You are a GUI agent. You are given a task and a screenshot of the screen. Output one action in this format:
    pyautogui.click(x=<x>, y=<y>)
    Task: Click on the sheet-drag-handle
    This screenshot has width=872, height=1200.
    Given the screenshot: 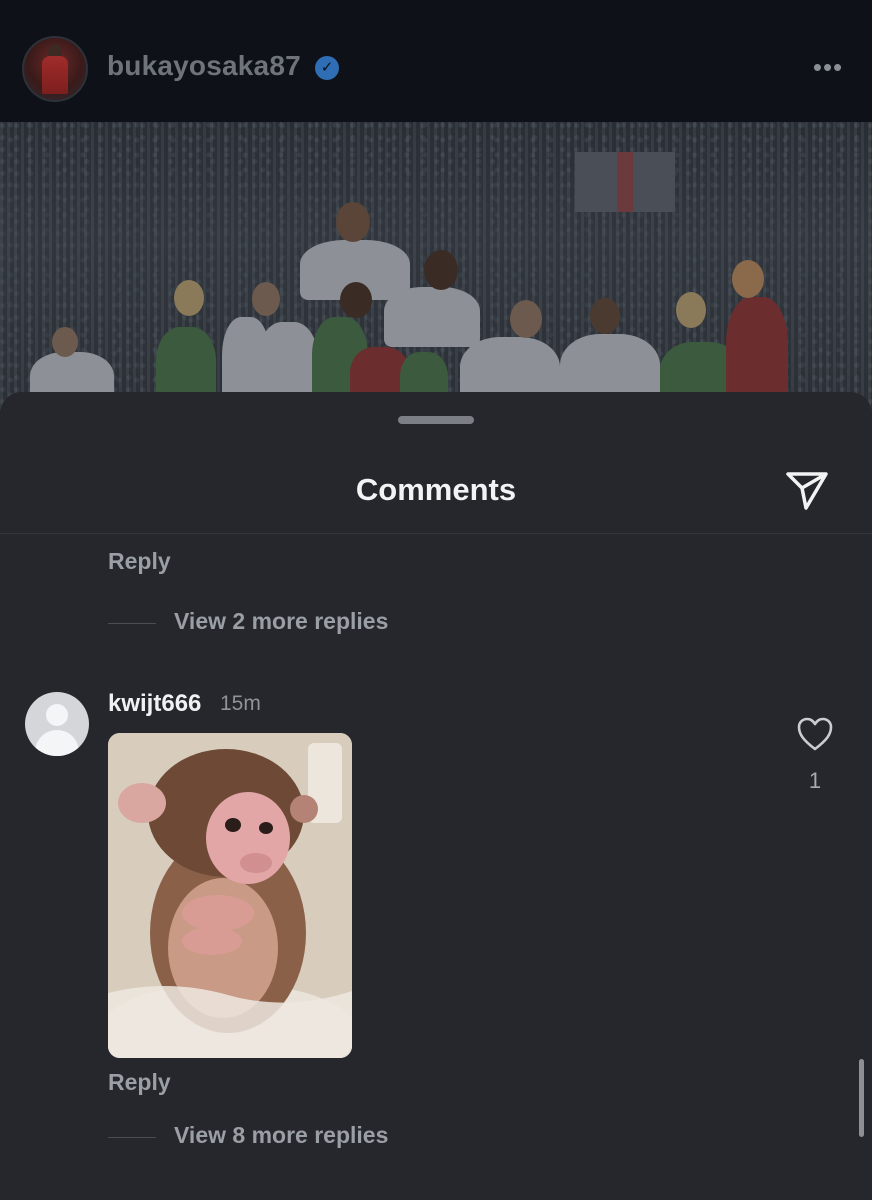 What is the action you would take?
    pyautogui.click(x=436, y=420)
    